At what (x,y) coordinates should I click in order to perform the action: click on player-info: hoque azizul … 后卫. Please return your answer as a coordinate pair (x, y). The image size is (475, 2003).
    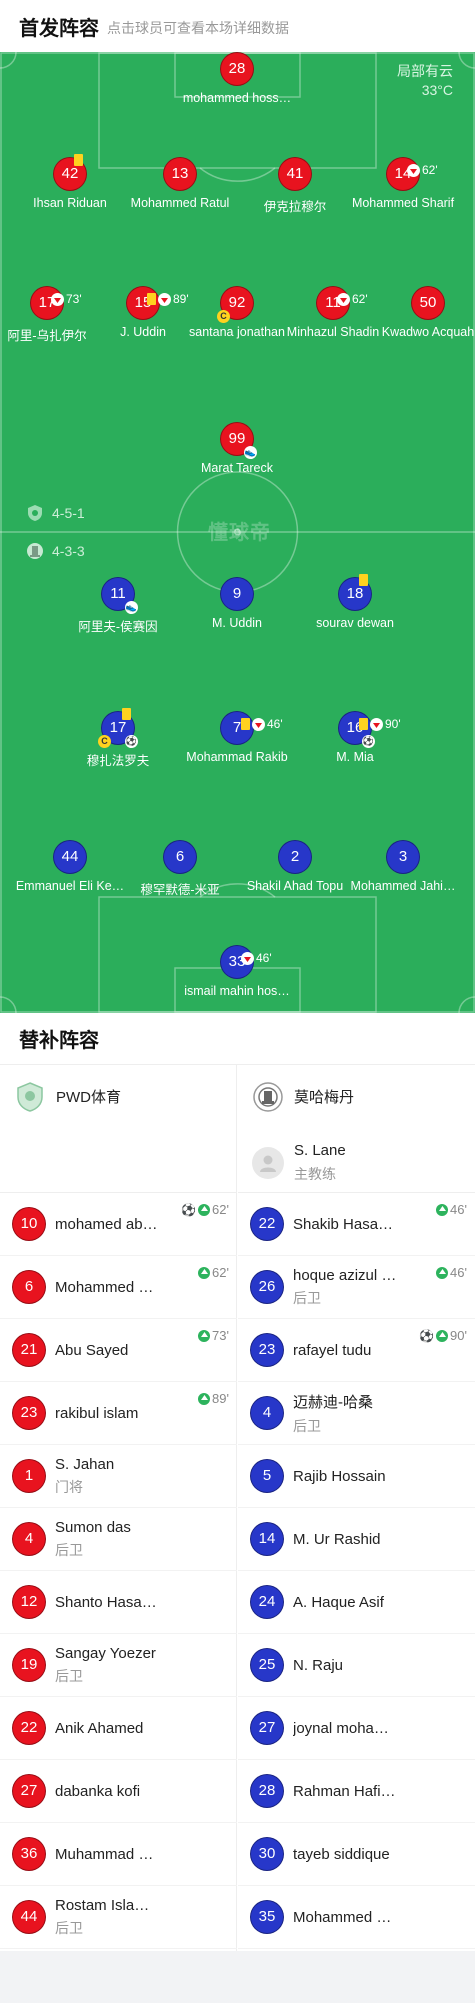
    Looking at the image, I should click on (348, 1287).